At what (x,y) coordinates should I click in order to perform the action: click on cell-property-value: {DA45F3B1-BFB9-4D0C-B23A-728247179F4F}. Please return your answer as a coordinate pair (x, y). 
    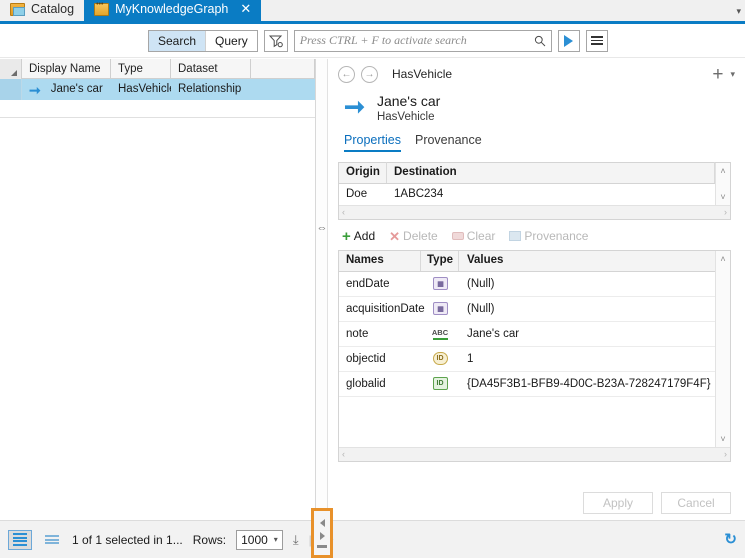
    Looking at the image, I should click on (587, 384).